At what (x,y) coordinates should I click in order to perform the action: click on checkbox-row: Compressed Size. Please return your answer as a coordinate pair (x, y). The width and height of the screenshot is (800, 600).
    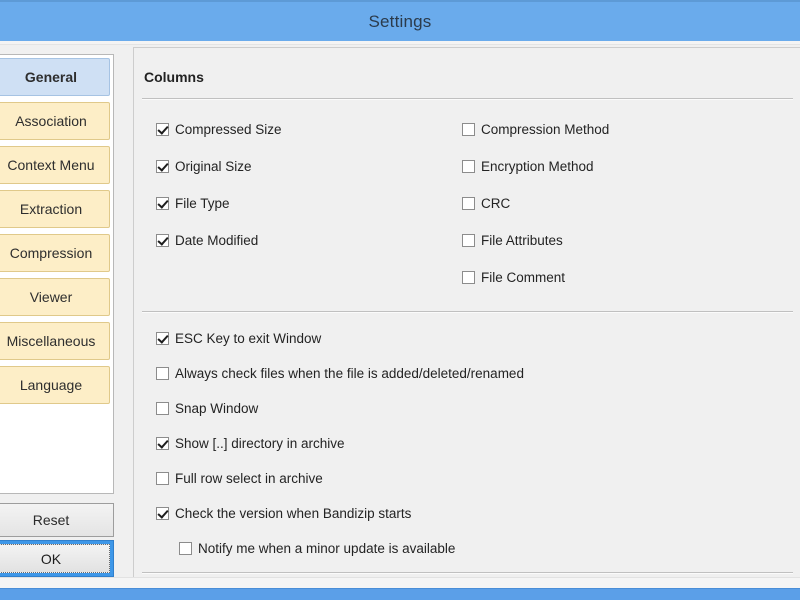
    Looking at the image, I should click on (219, 129).